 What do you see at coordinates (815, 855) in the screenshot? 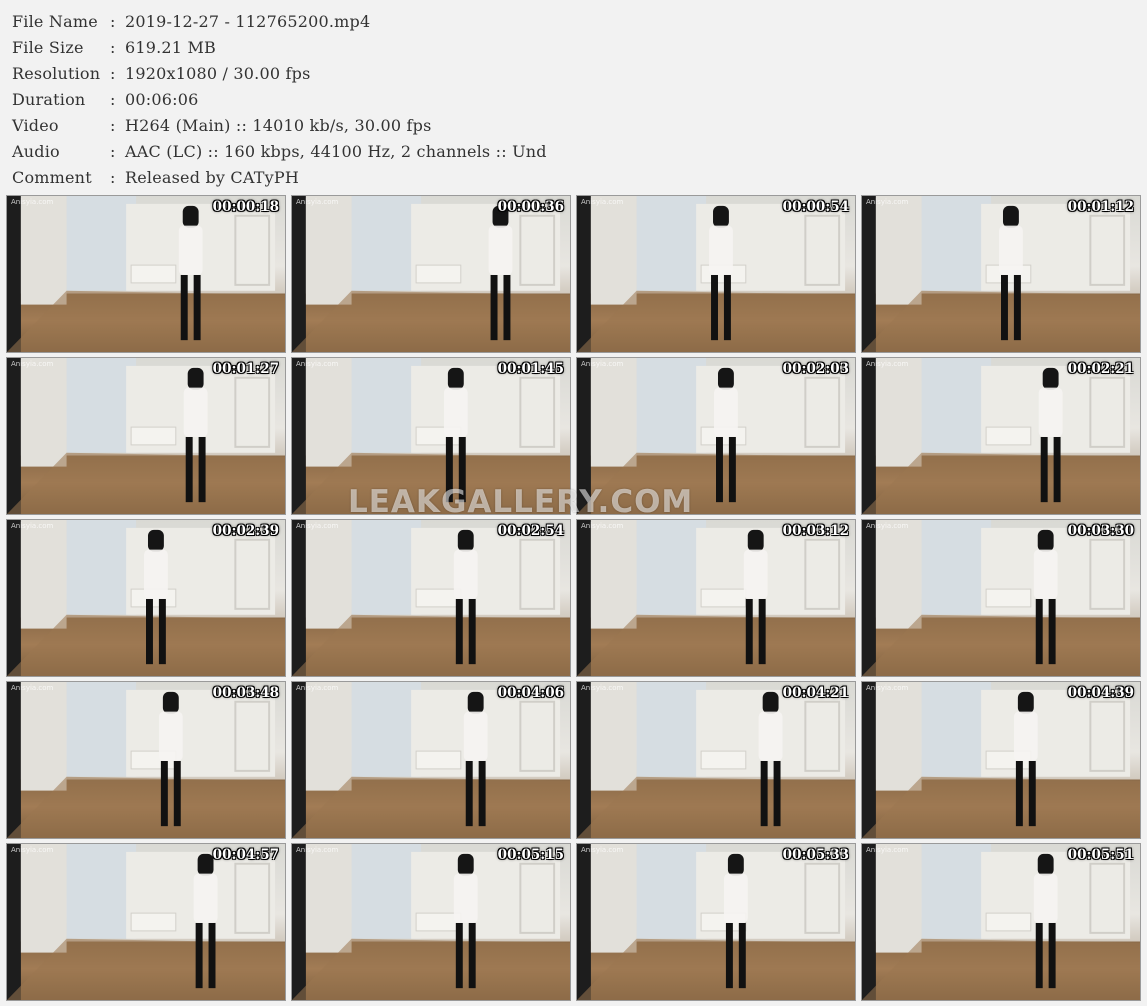
I see `thumbnail-timestamp: 00:05:33` at bounding box center [815, 855].